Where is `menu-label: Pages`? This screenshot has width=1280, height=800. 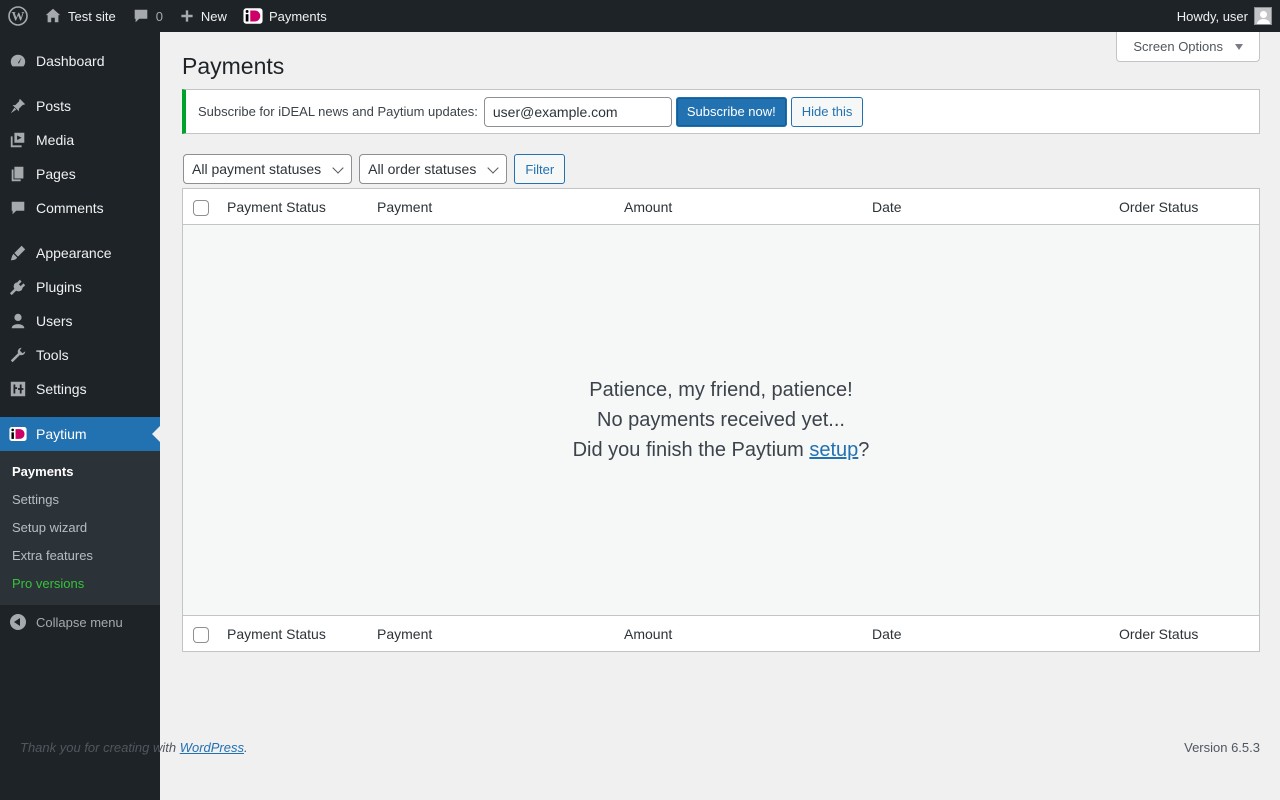 menu-label: Pages is located at coordinates (56, 174).